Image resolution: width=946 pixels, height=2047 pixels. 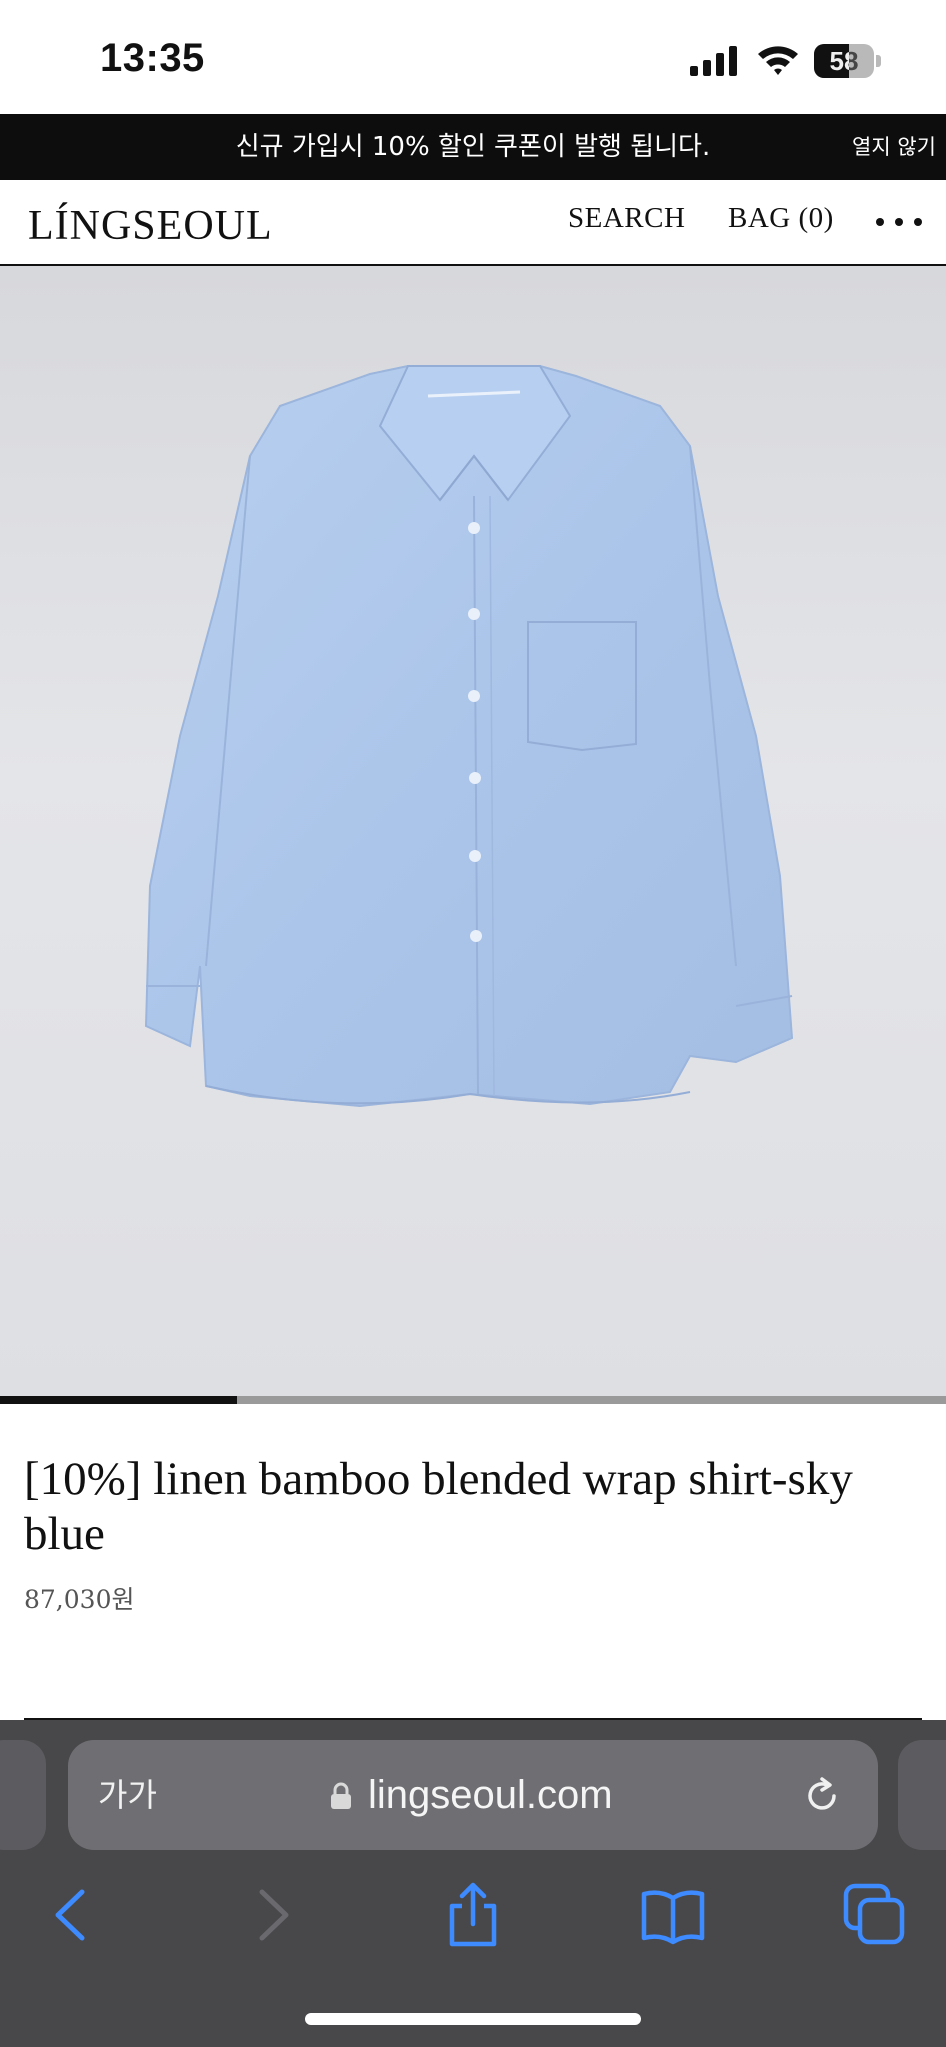 What do you see at coordinates (273, 1915) in the screenshot?
I see `chevron-right-icon` at bounding box center [273, 1915].